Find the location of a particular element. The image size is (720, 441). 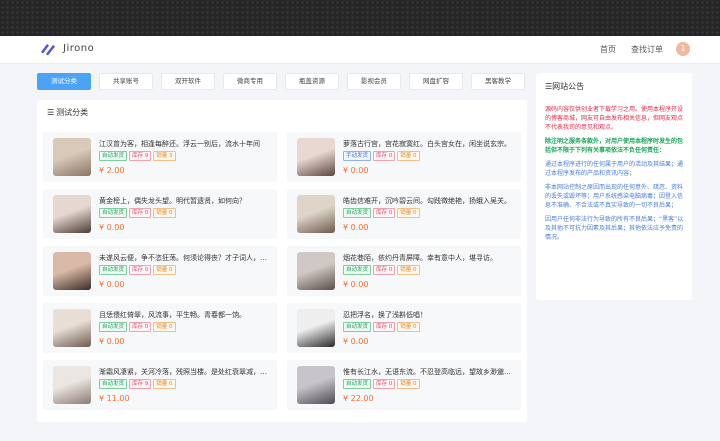

tab-5: 瓶盖资源 is located at coordinates (312, 81).